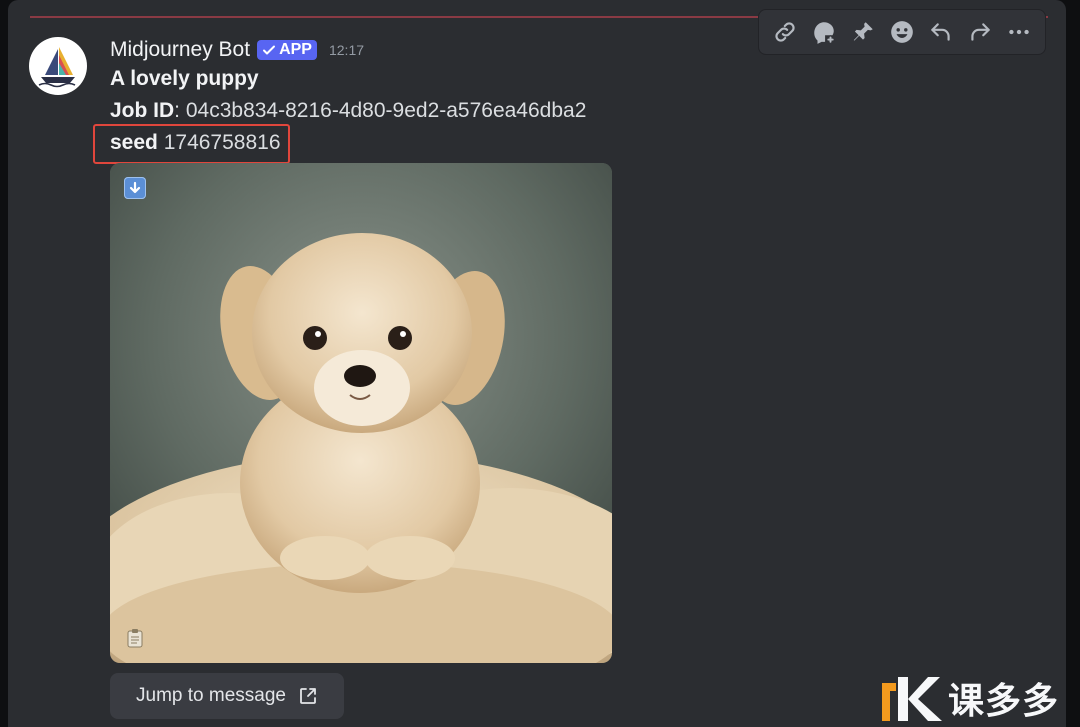  What do you see at coordinates (1019, 32) in the screenshot?
I see `more-icon` at bounding box center [1019, 32].